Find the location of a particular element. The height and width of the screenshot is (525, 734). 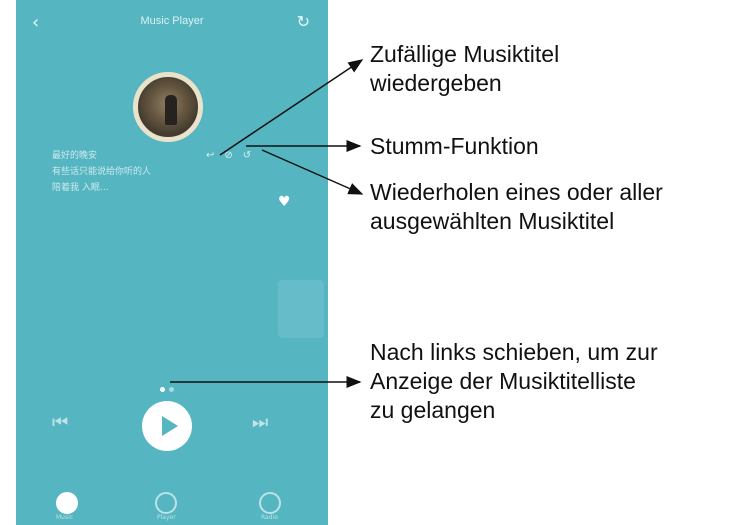

repeat-annotation-line: Wiederholen eines oder aller is located at coordinates (516, 192).